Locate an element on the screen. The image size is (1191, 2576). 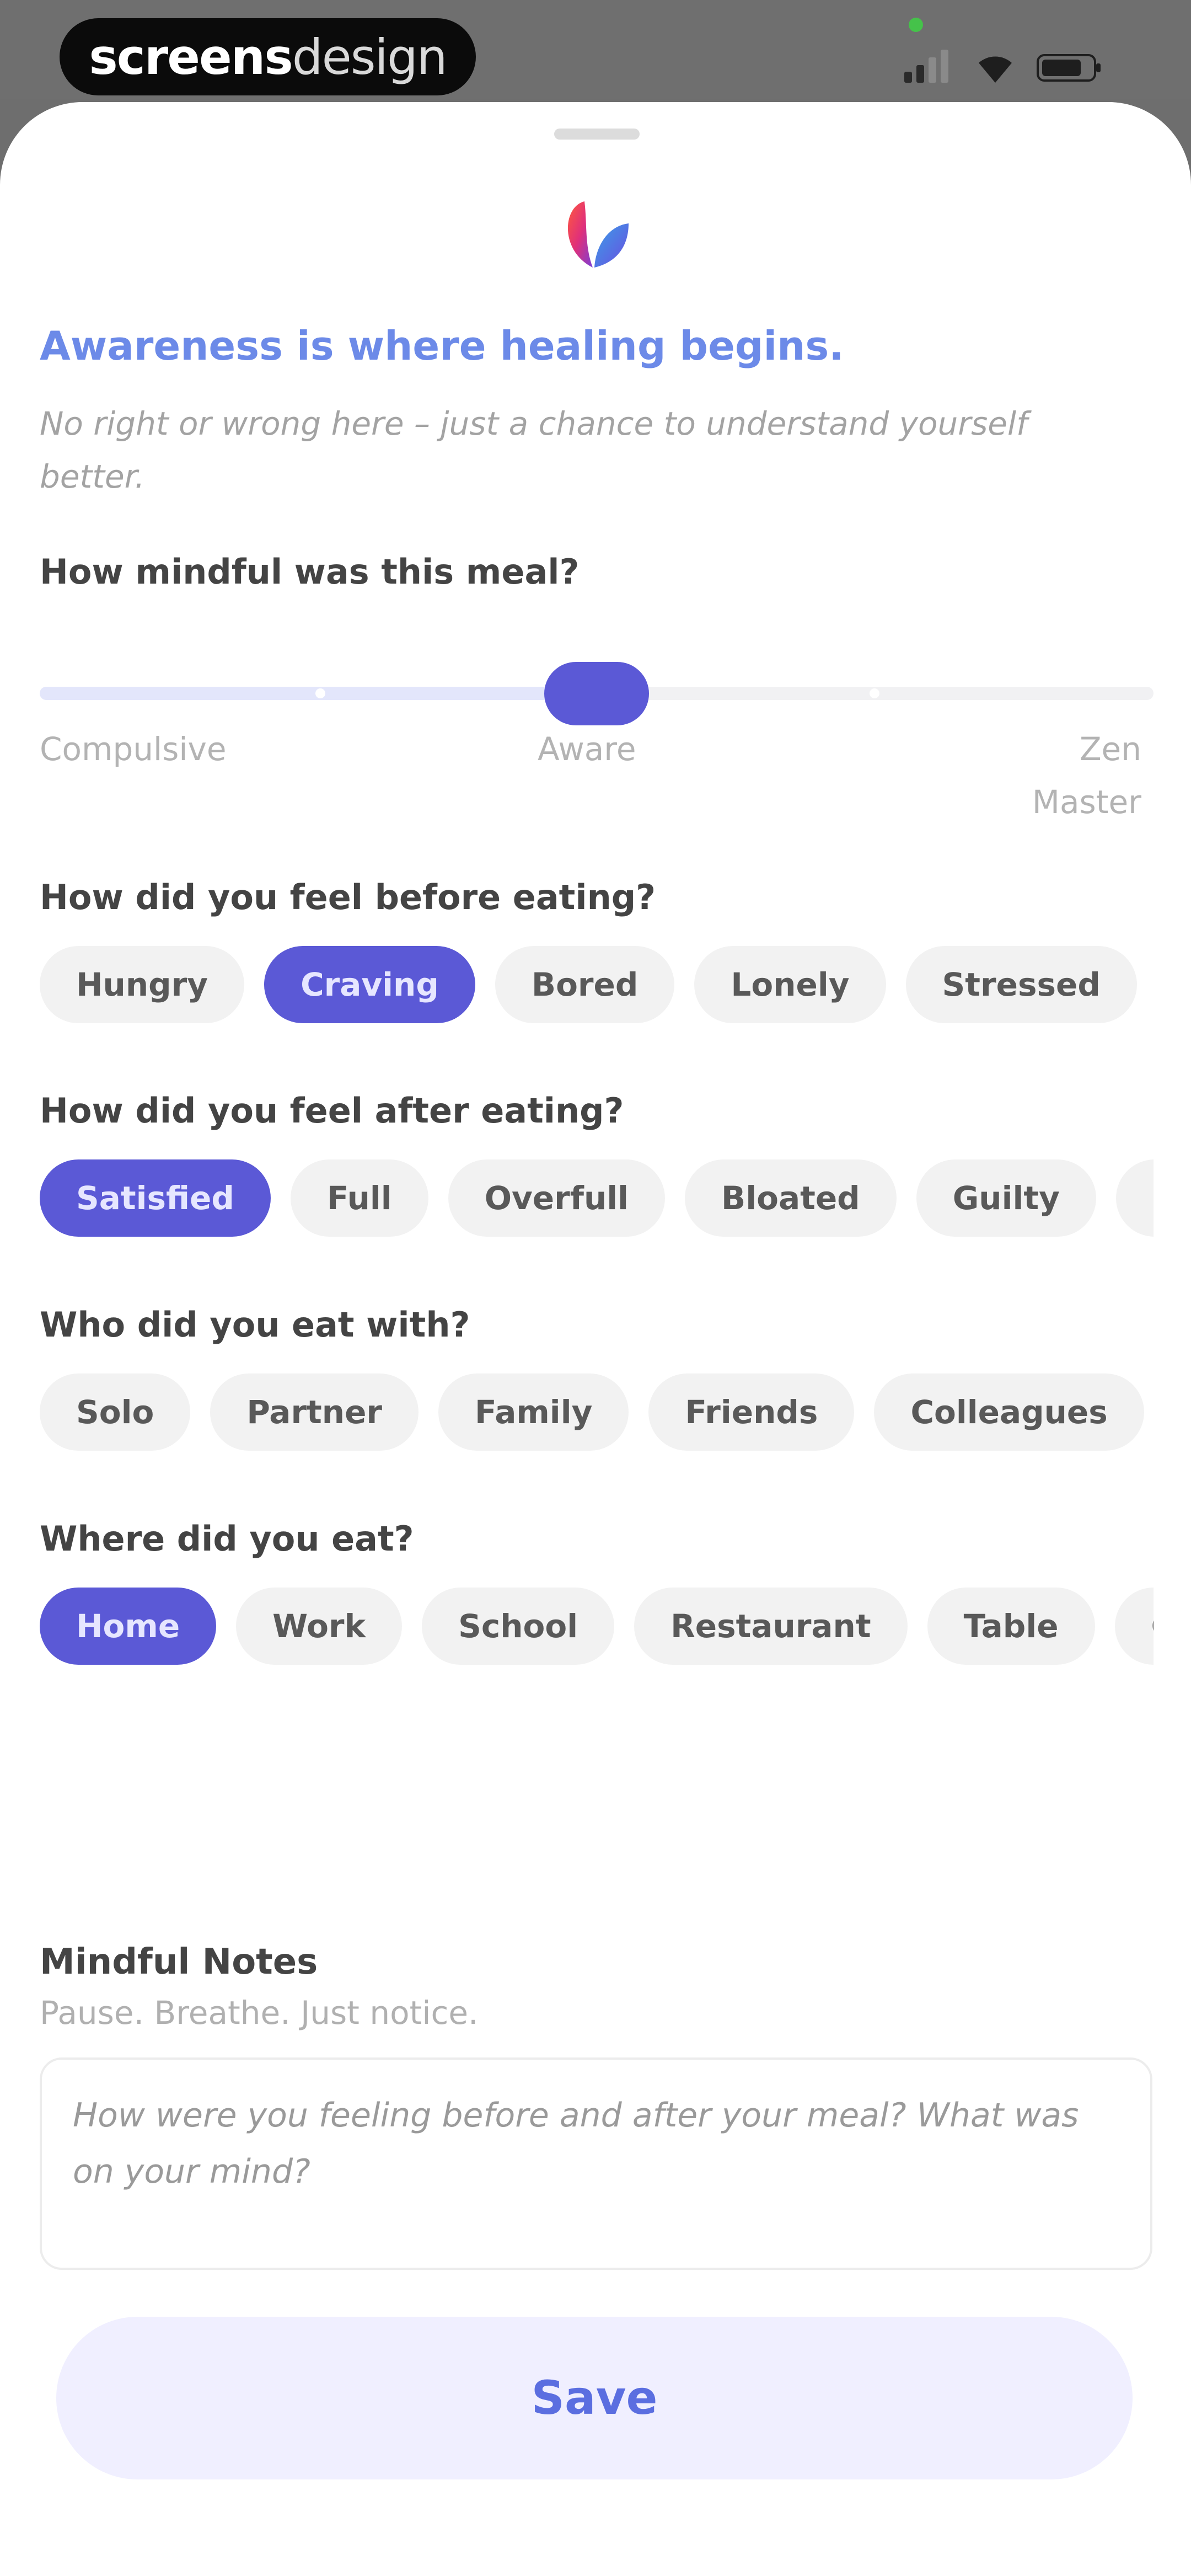
before-question: How did you feel before eating? is located at coordinates (348, 897).